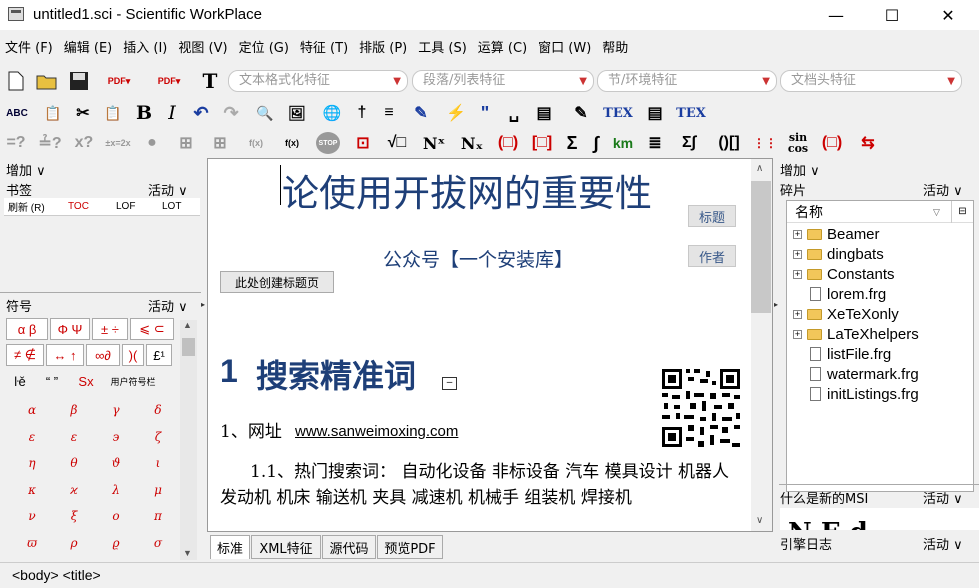 The image size is (979, 588). I want to click on greek-symbol-cell: ρ, so click(74, 543).